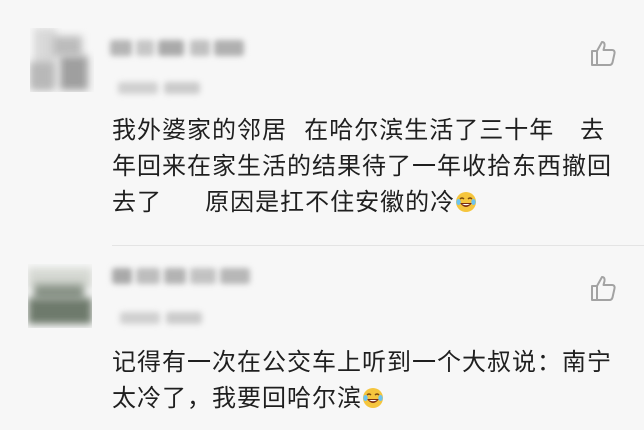 Image resolution: width=644 pixels, height=430 pixels. What do you see at coordinates (367, 380) in the screenshot?
I see `comment-text: 记得有一次在公交车上听到一个大叔说：南宁 太冷了，我要回哈尔滨` at bounding box center [367, 380].